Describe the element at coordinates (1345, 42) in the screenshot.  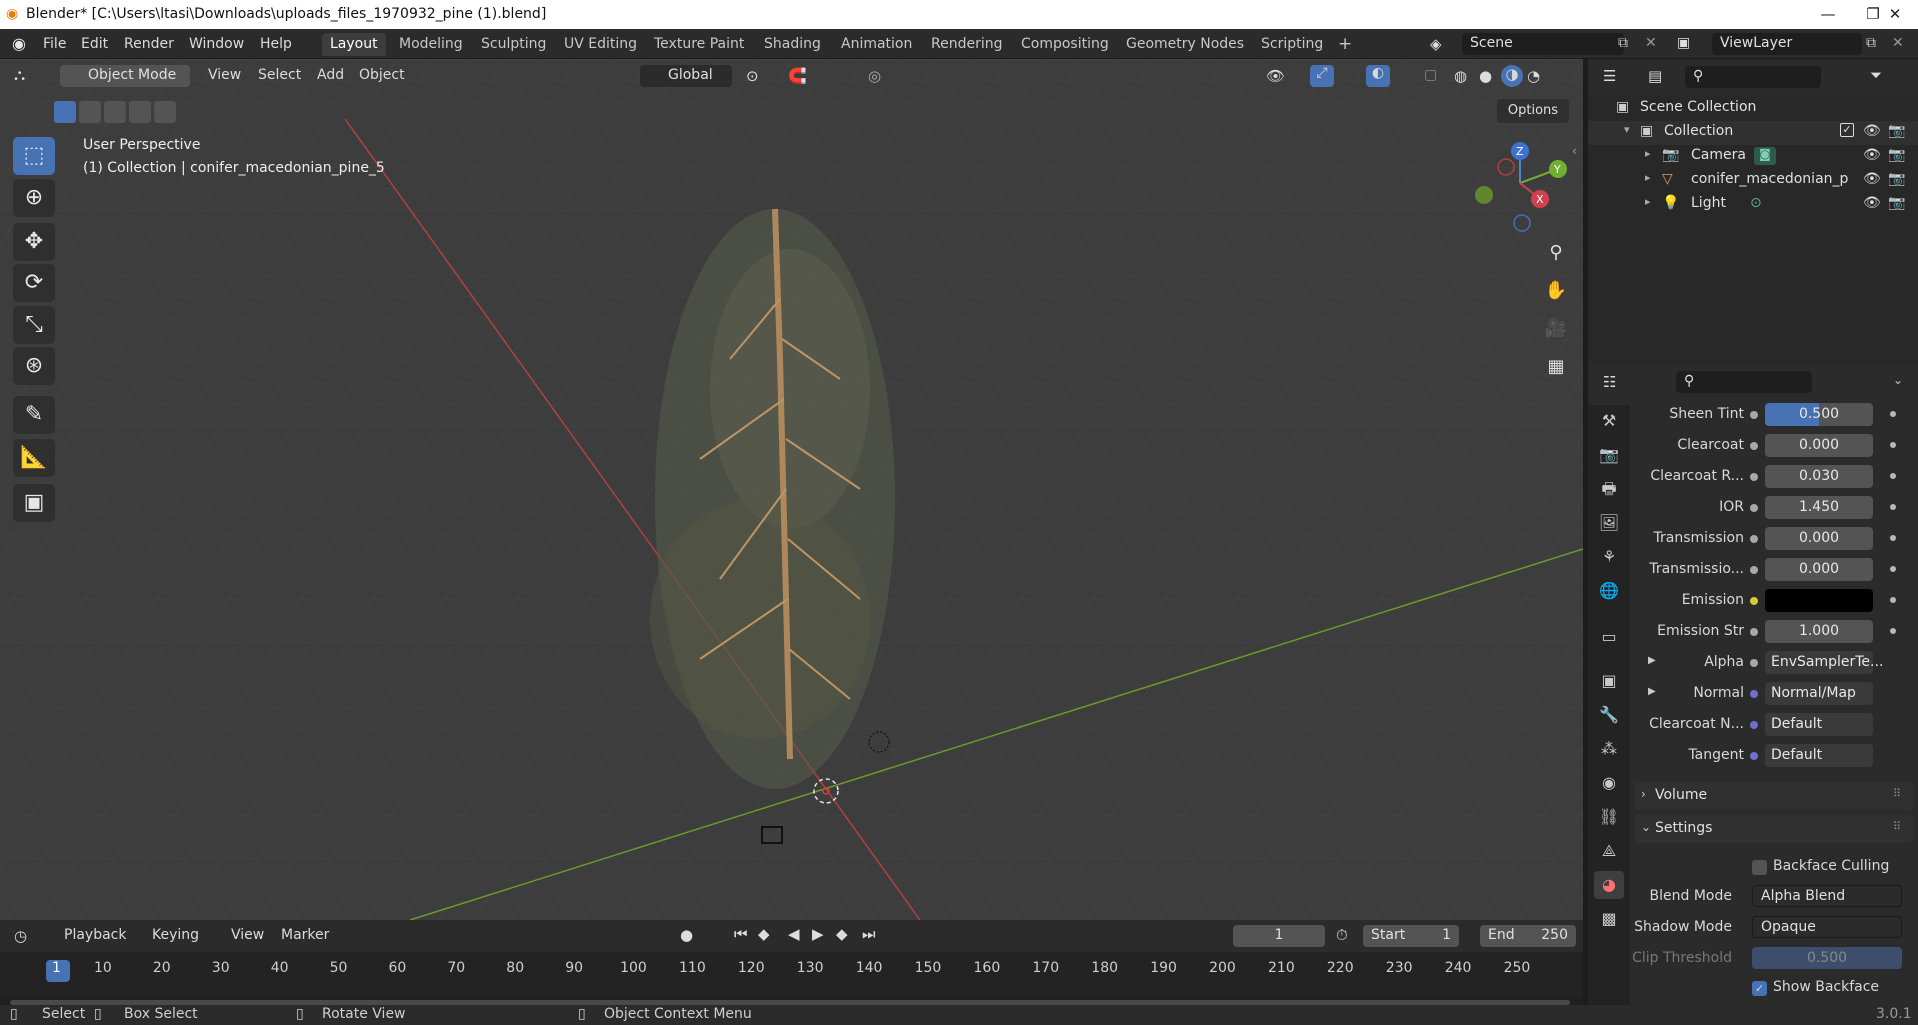
I see `add-workspace-button: +` at that location.